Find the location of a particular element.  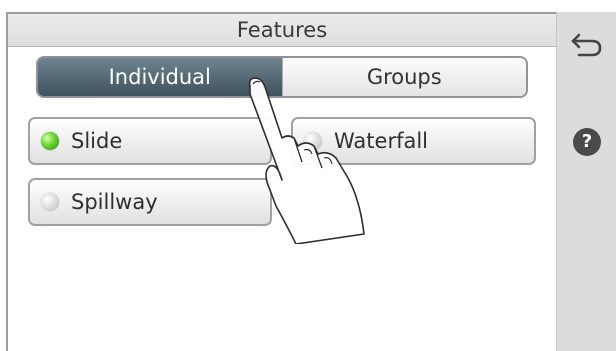

feature-button-waterfall: Waterfall is located at coordinates (413, 141).